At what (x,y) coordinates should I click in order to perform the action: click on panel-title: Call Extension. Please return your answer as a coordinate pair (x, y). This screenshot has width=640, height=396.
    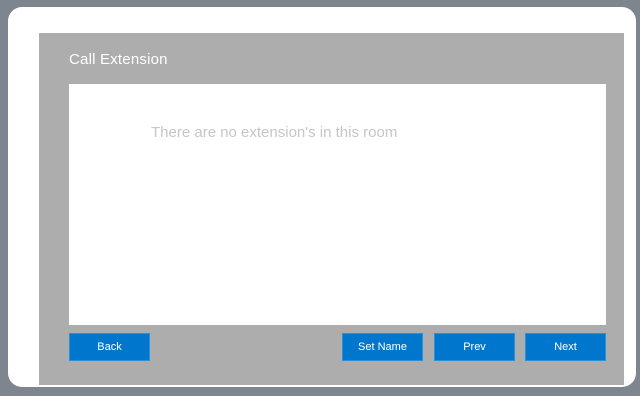
    Looking at the image, I should click on (118, 59).